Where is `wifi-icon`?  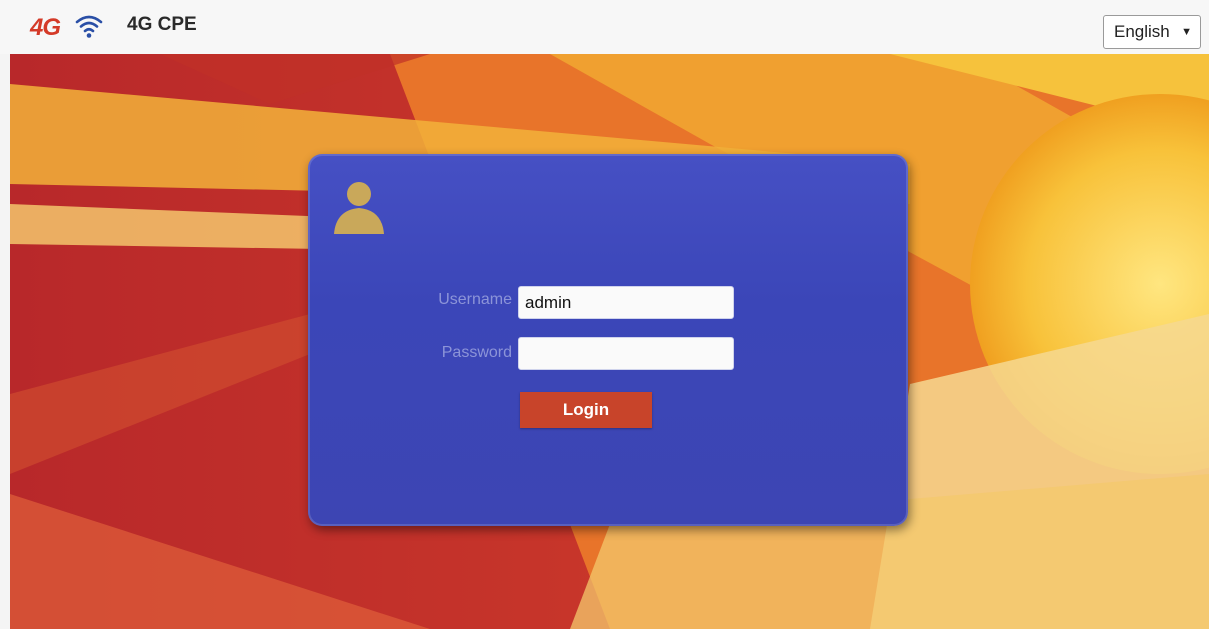
wifi-icon is located at coordinates (89, 26).